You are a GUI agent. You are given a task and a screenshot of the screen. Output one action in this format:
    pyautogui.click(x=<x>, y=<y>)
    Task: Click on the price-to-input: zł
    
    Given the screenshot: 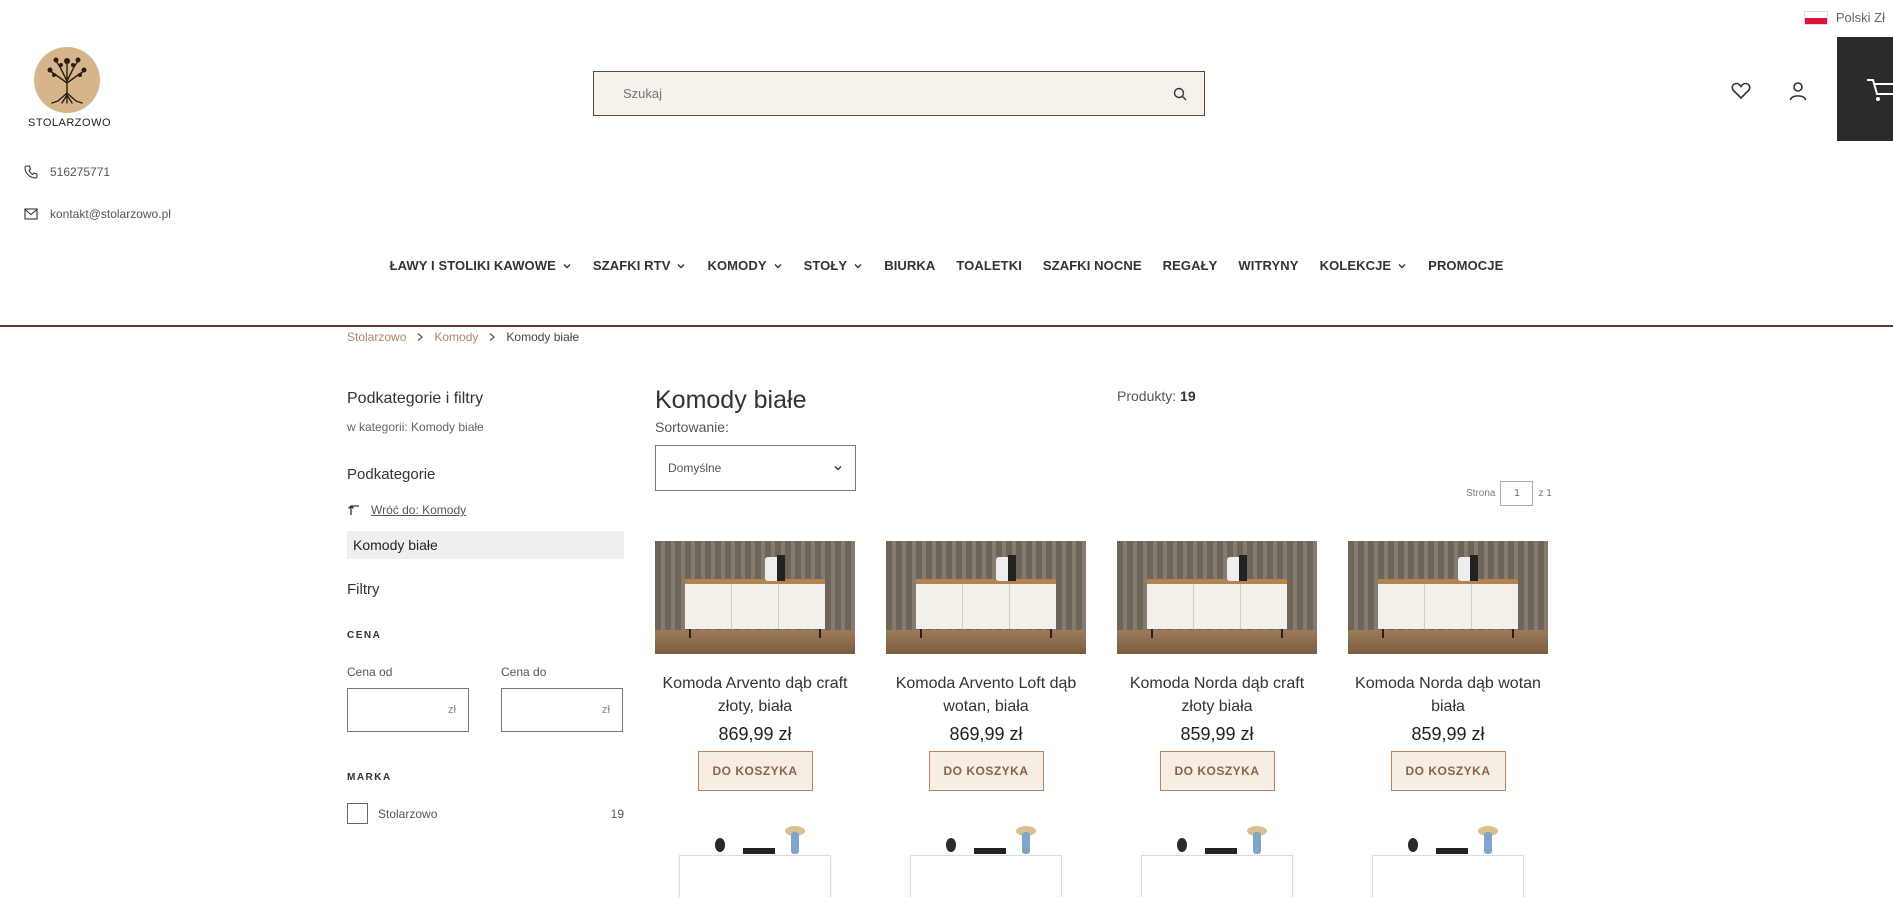 What is the action you would take?
    pyautogui.click(x=562, y=710)
    